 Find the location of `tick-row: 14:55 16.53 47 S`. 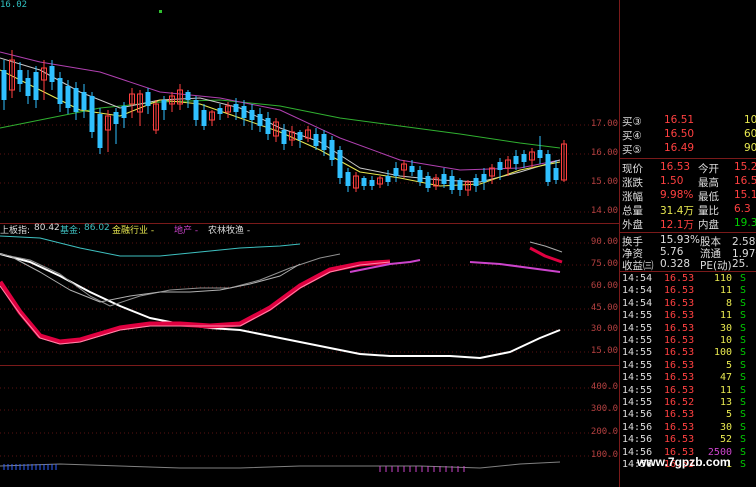

tick-row: 14:55 16.53 47 S is located at coordinates (688, 378).